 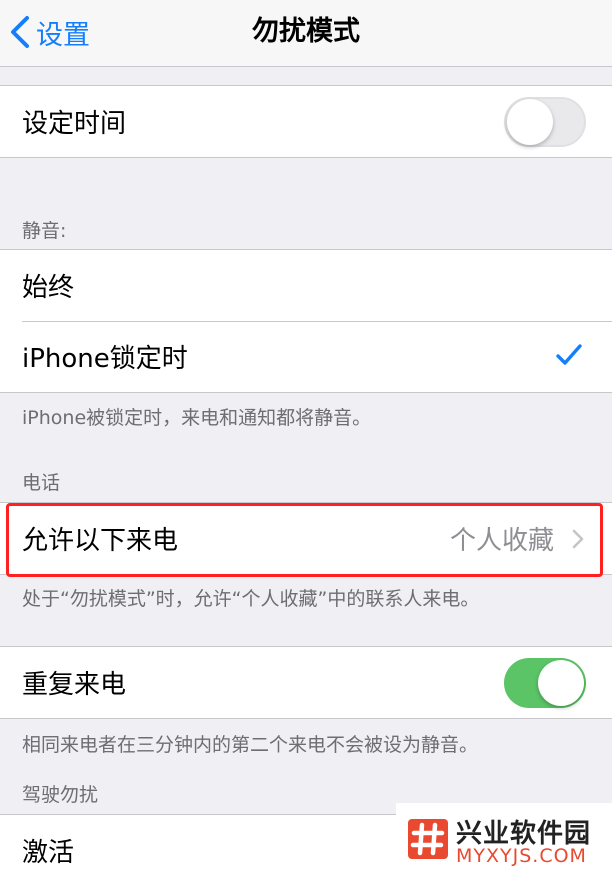 I want to click on silence-option-label: iPhone锁定时, so click(x=105, y=359).